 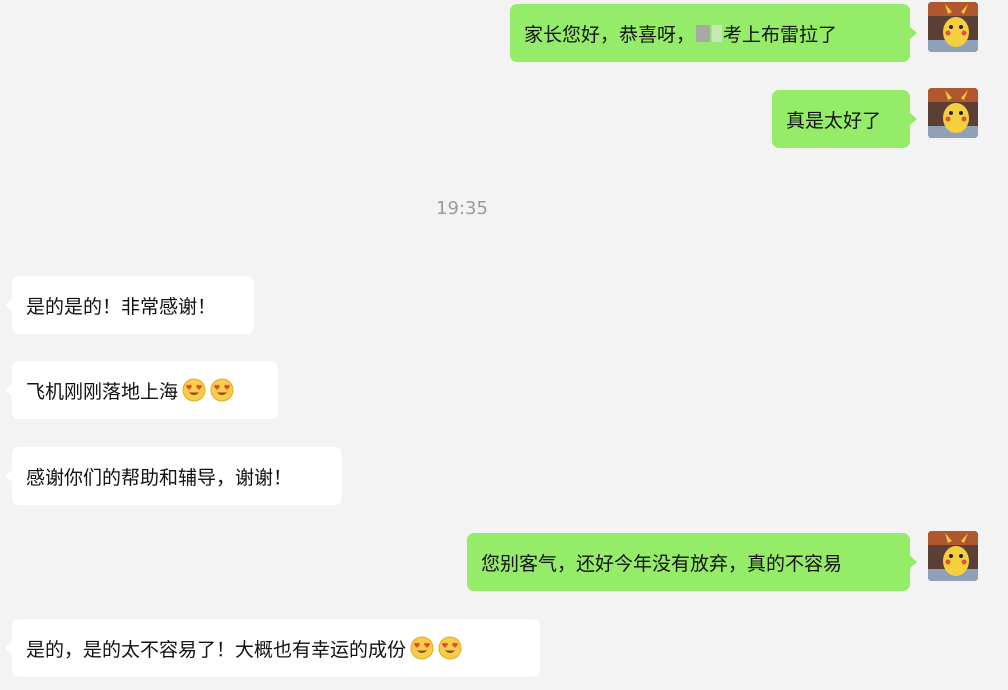 I want to click on message-bubble-sent: 真是太好了, so click(x=844, y=119).